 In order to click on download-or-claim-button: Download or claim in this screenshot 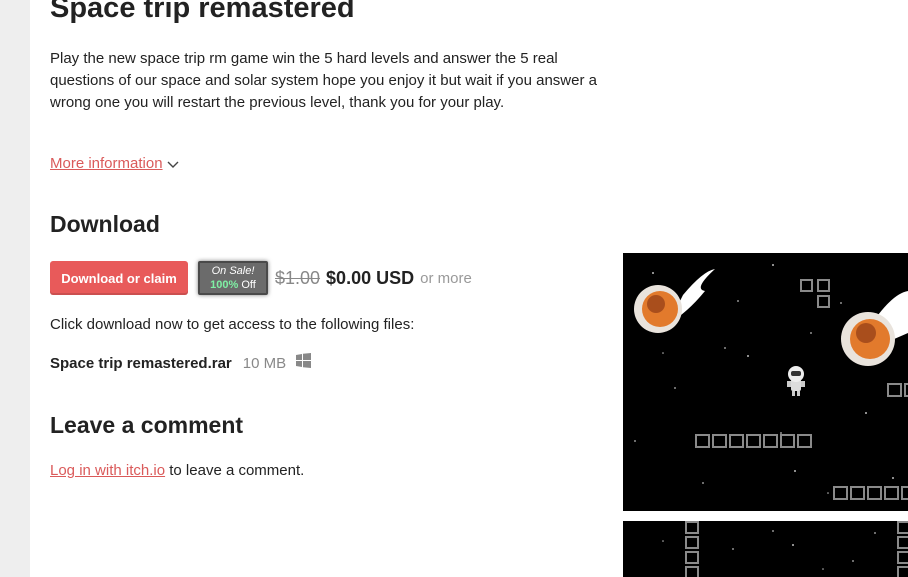, I will do `click(119, 278)`.